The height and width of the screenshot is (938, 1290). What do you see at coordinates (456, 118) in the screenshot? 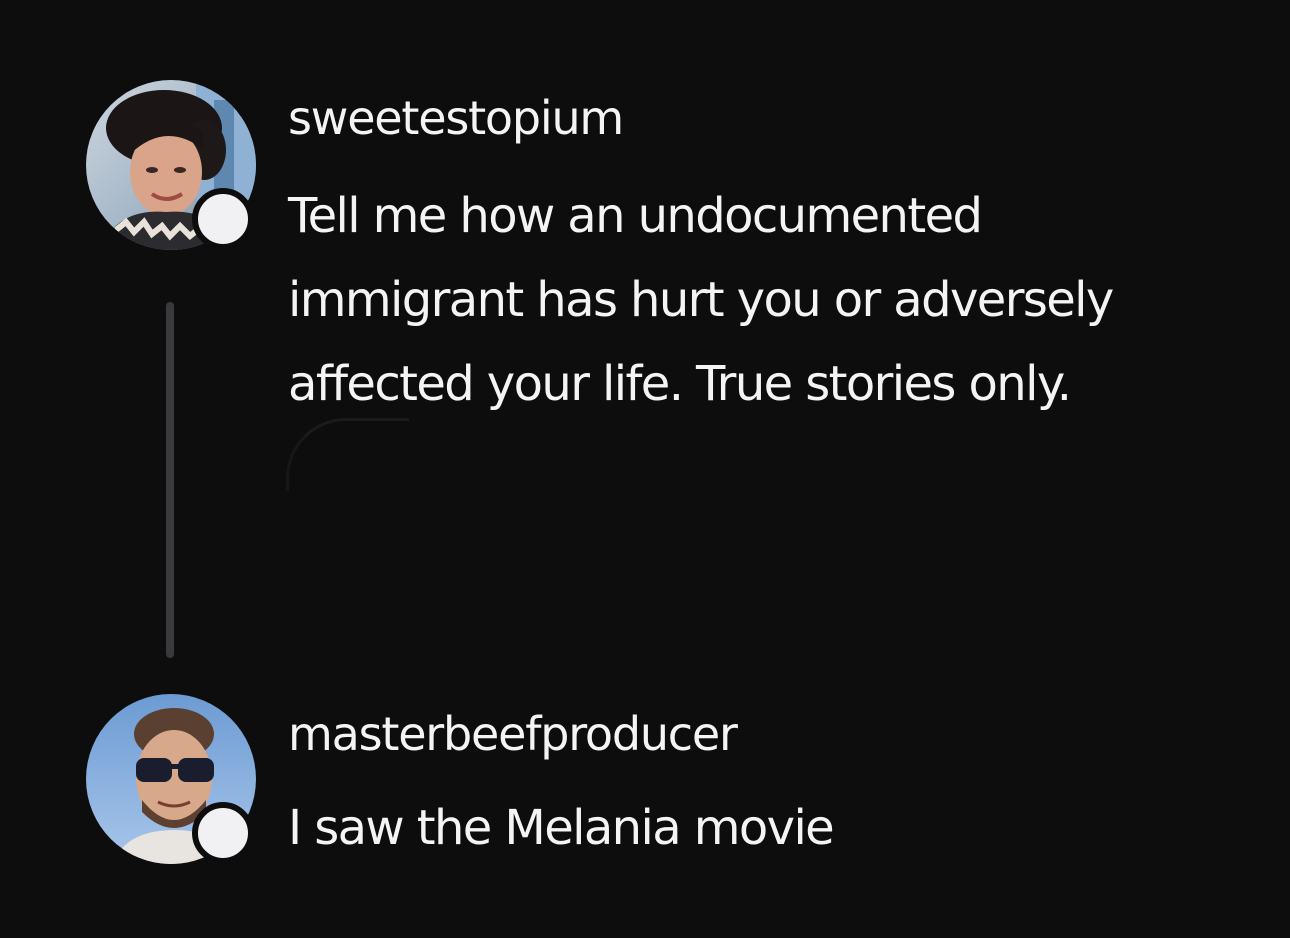
I see `username: sweetestopium` at bounding box center [456, 118].